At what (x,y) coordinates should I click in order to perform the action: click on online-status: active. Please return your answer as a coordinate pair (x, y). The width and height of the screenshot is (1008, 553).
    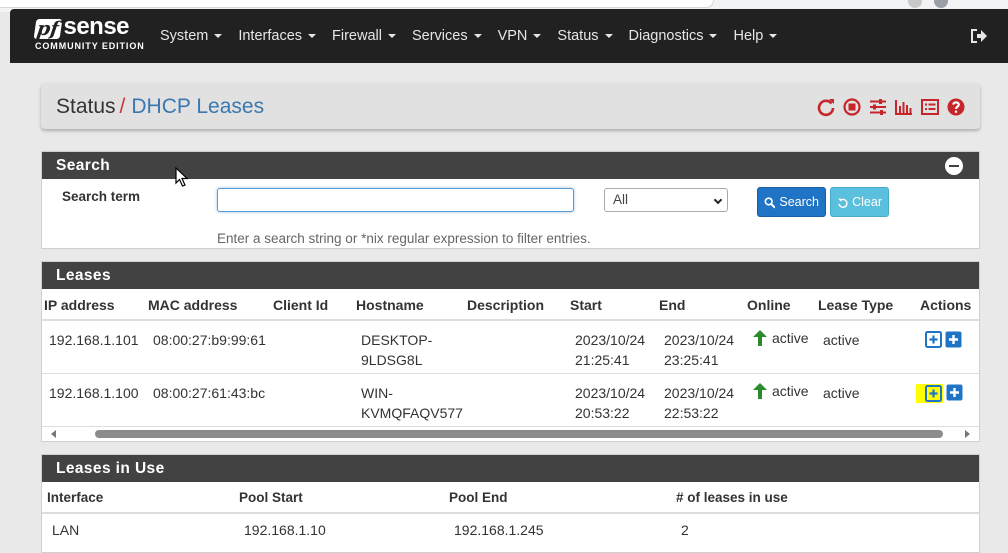
    Looking at the image, I should click on (790, 338).